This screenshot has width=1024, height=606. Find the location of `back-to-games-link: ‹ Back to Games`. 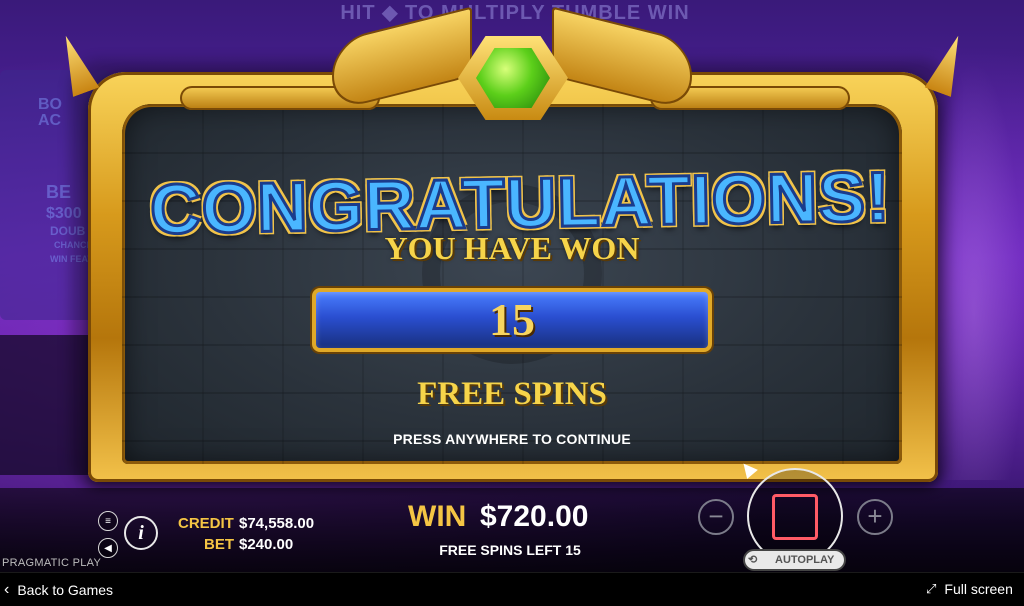

back-to-games-link: ‹ Back to Games is located at coordinates (58, 590).